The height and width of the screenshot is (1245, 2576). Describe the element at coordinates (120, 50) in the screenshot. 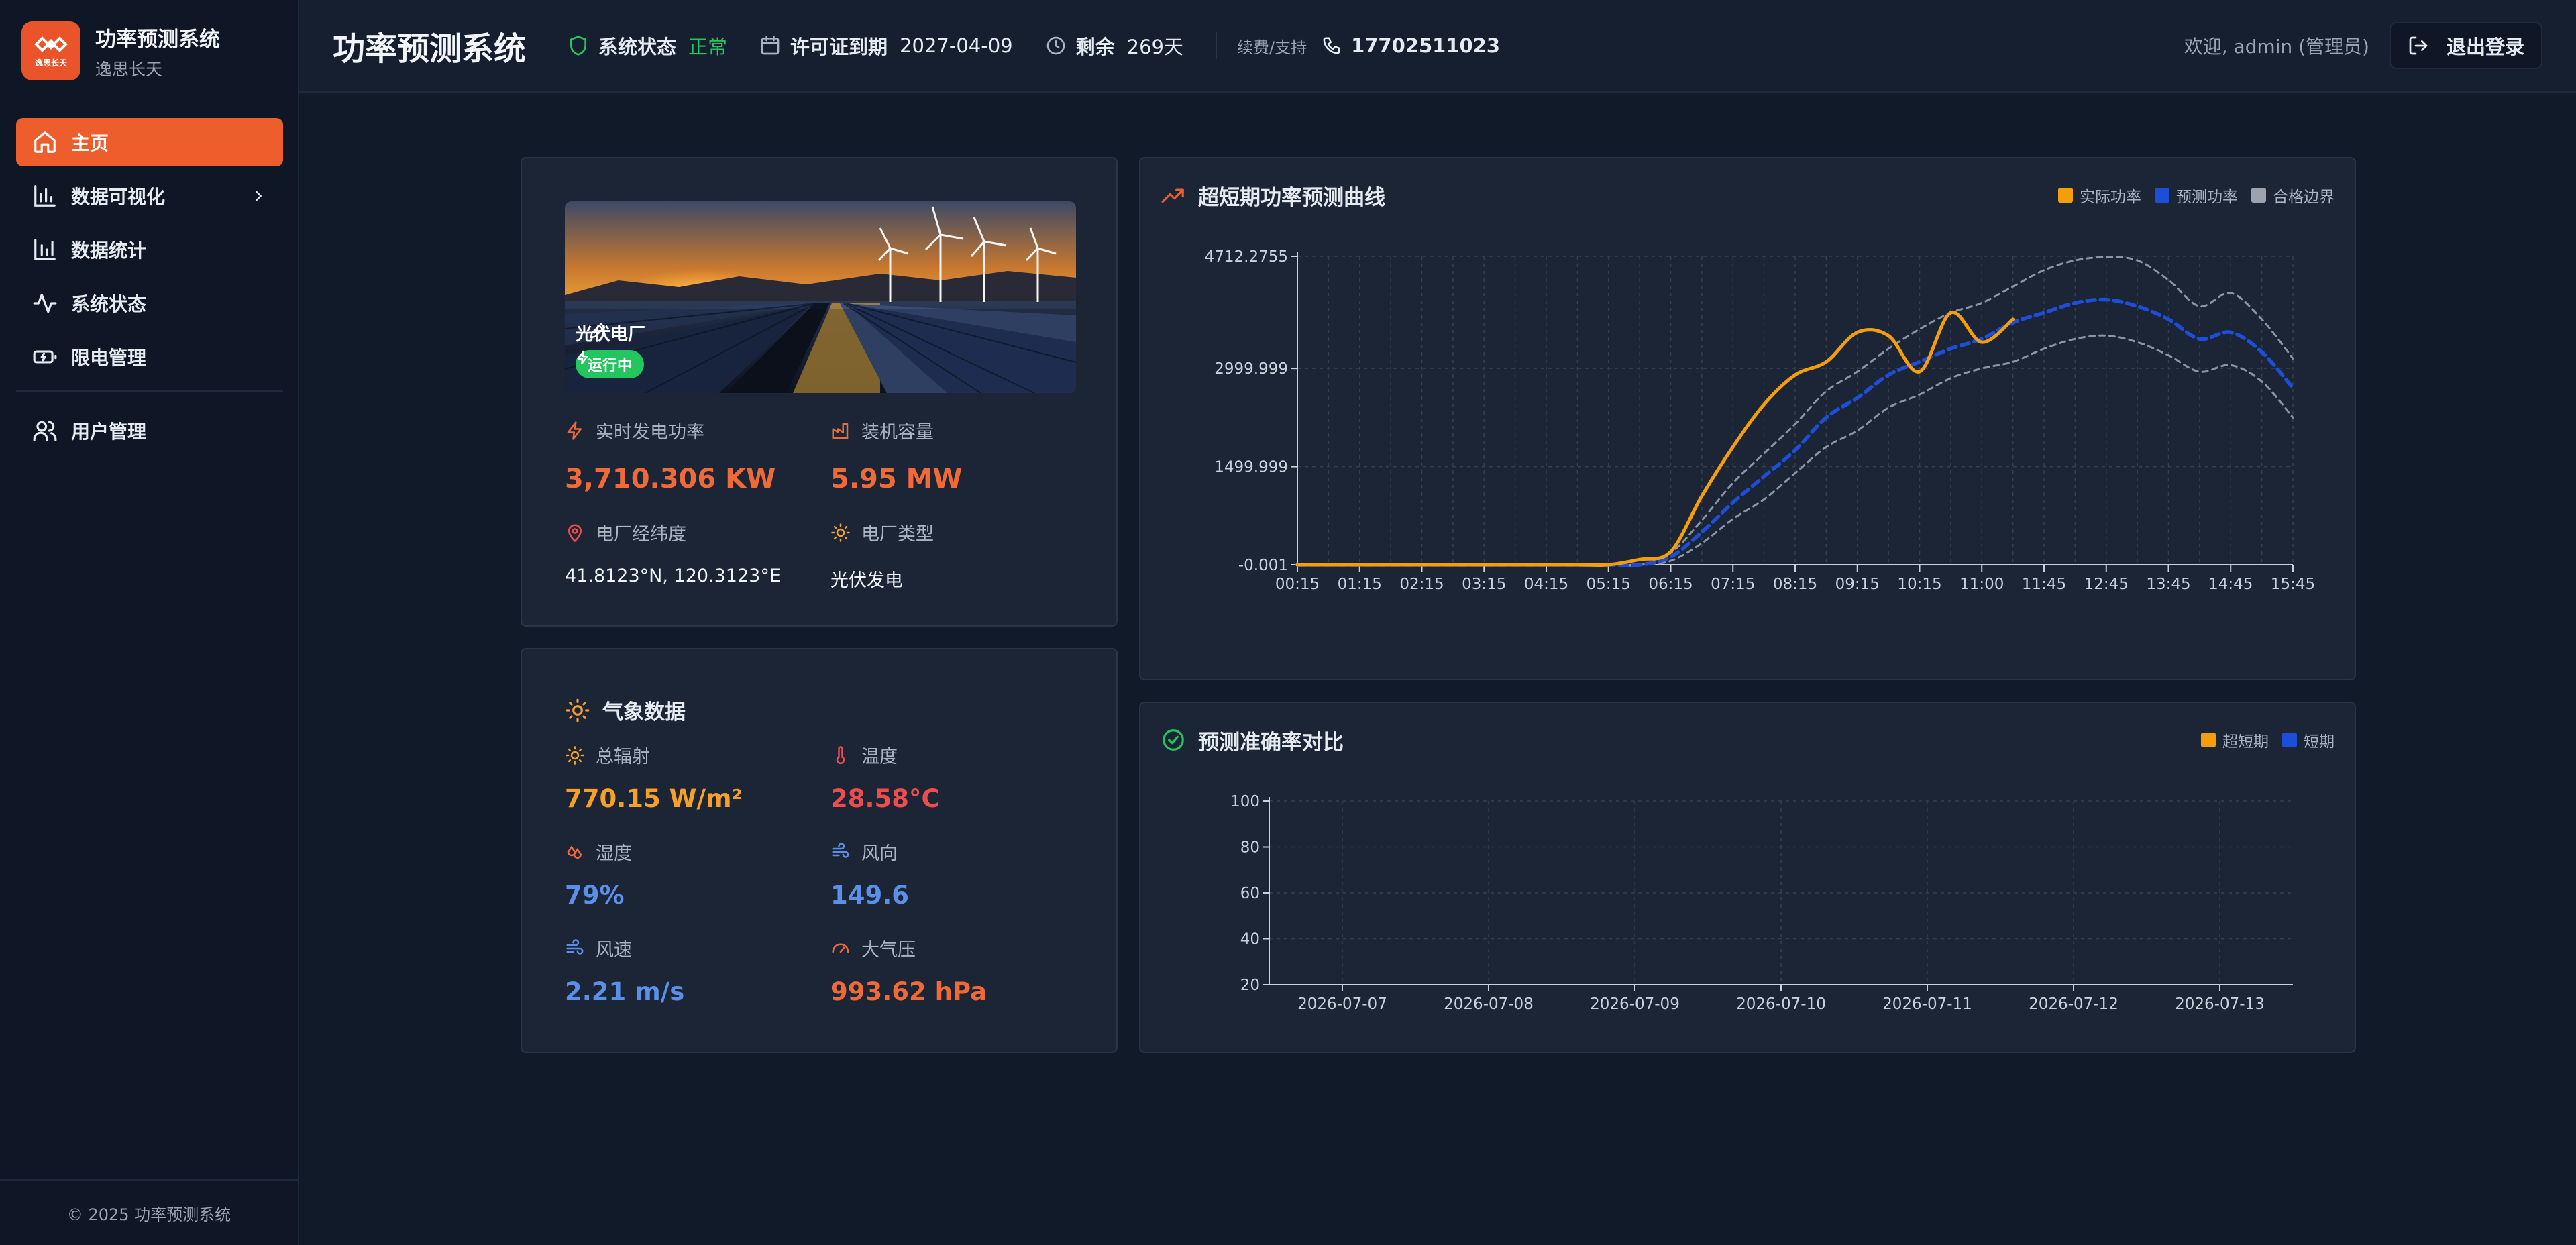

I see `brand: 逸思长天 功率预测系统 逸思长天` at that location.